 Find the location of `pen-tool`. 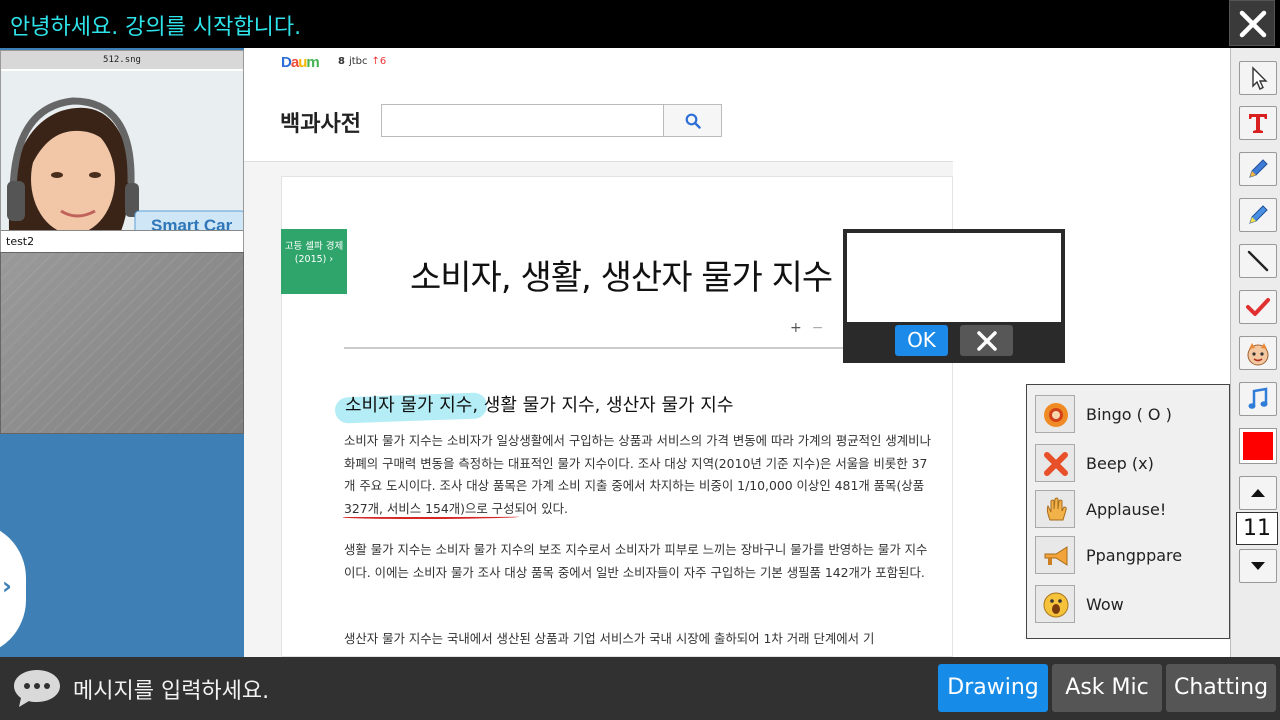

pen-tool is located at coordinates (1258, 169).